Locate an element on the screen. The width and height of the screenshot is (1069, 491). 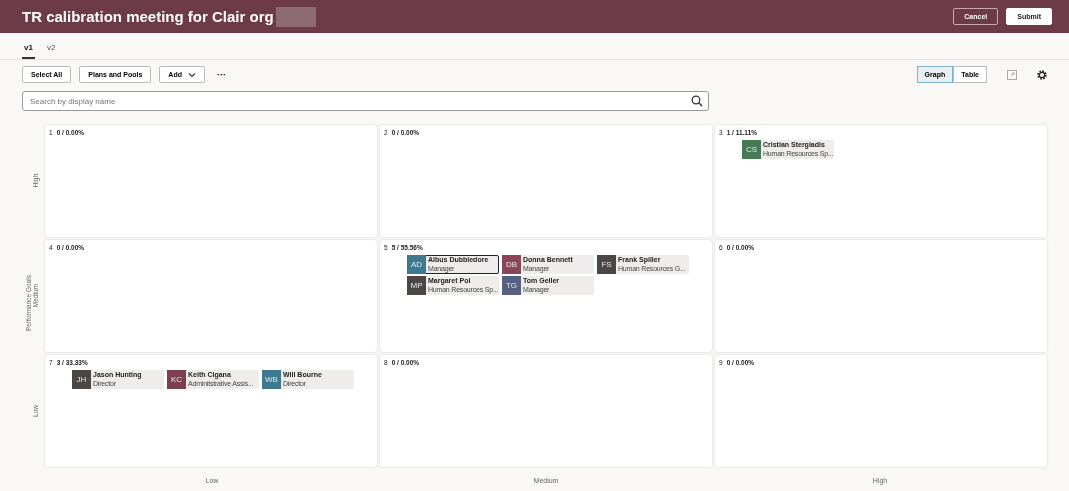
initials-avatar: WB is located at coordinates (271, 379).